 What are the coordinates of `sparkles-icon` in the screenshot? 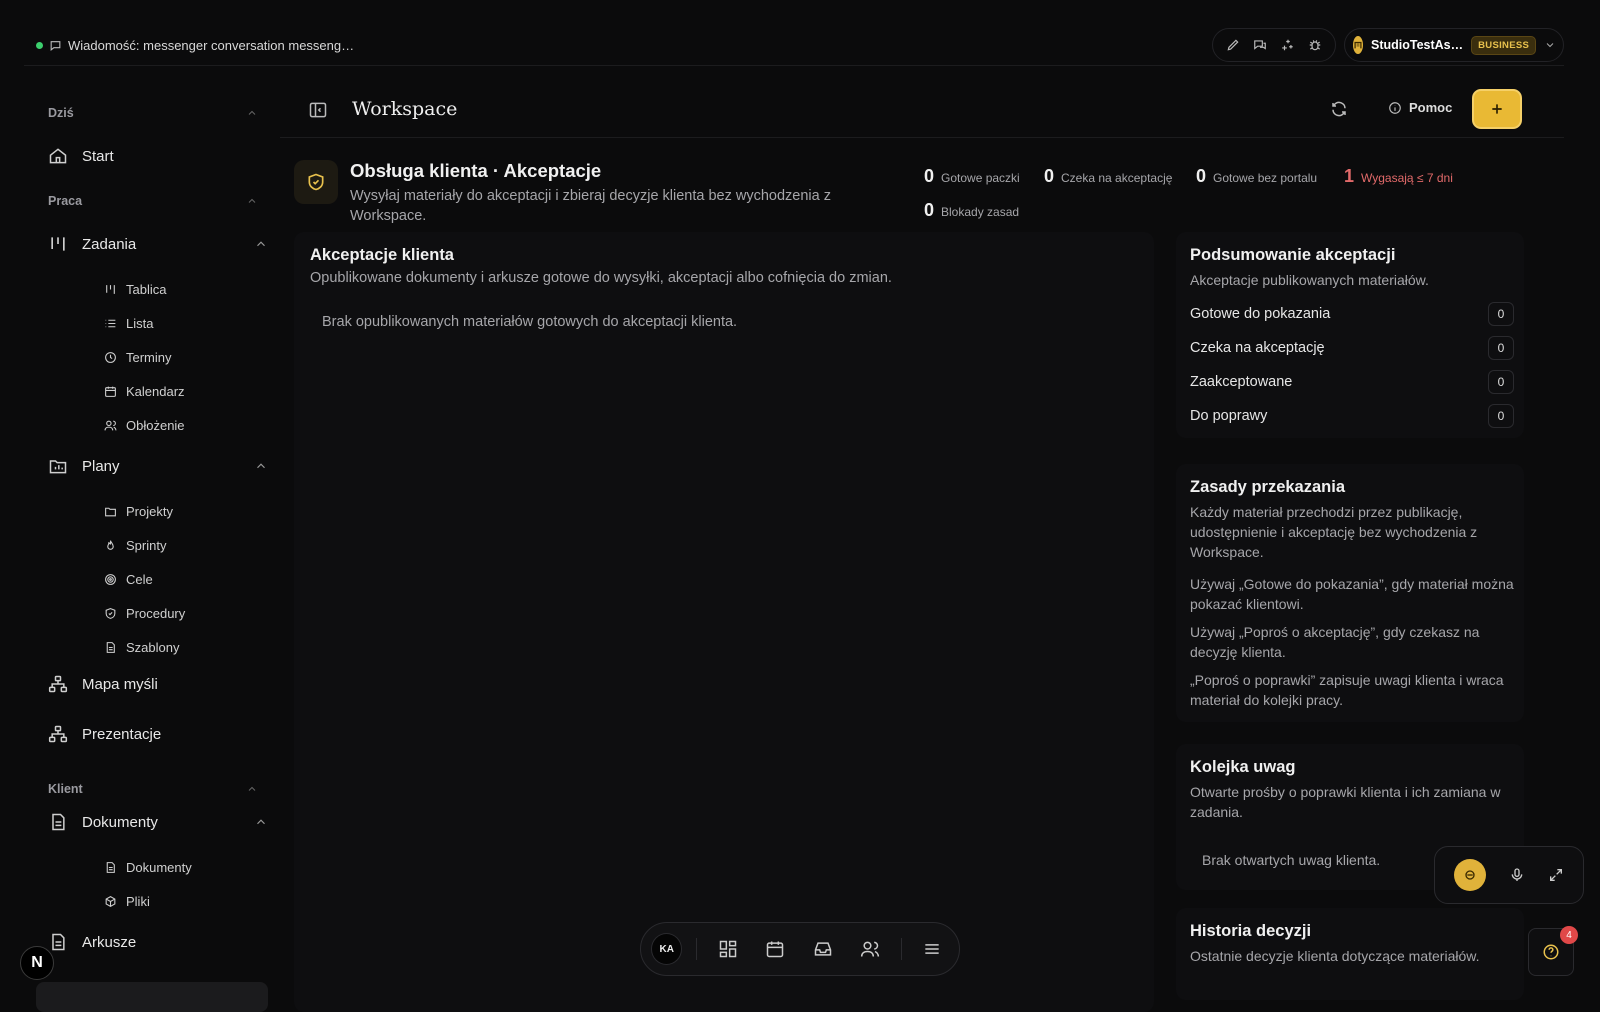 It's located at (1288, 45).